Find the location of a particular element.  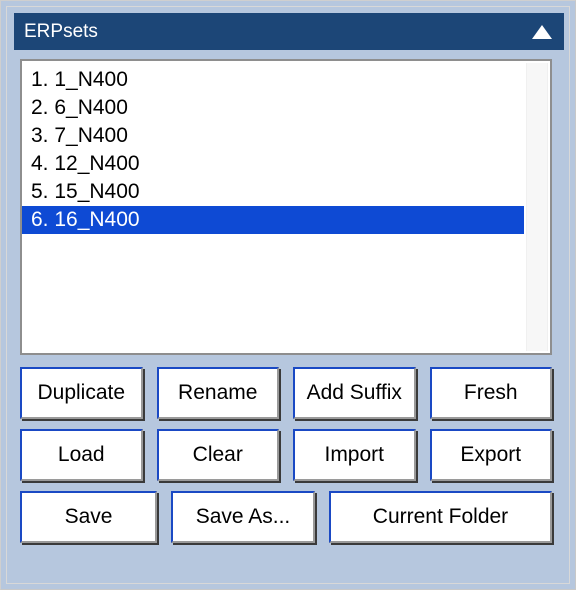

fresh-button: Fresh is located at coordinates (490, 393).